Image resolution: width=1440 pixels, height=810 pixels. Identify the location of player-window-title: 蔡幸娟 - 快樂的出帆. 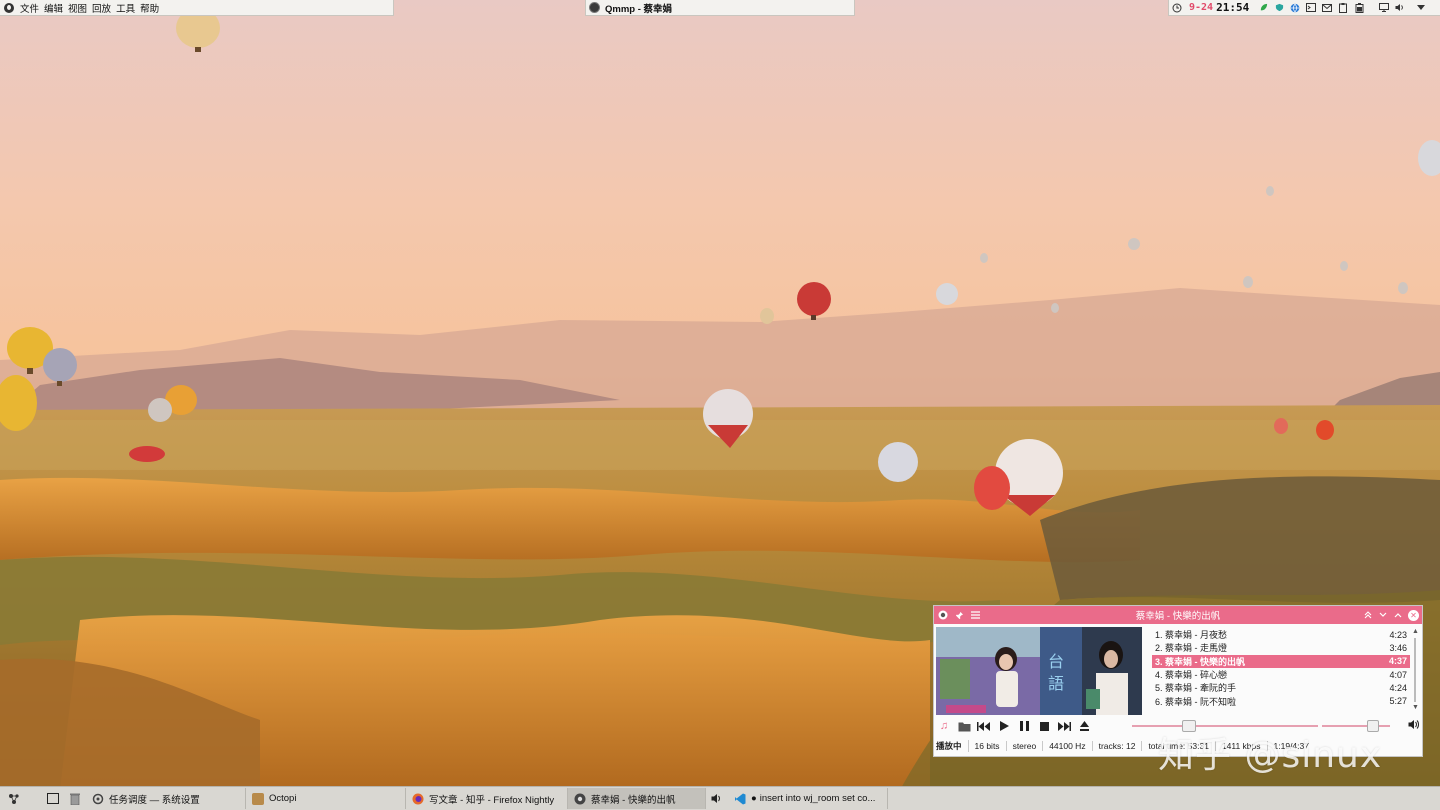
(1178, 616).